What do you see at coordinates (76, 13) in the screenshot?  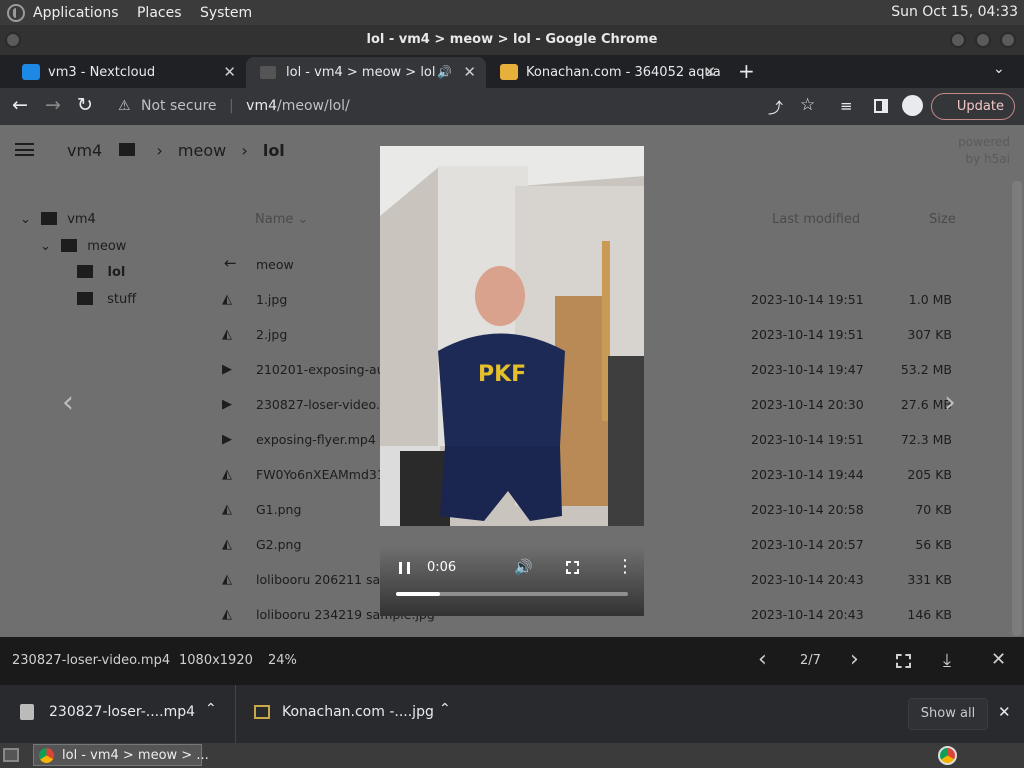 I see `menu-applications: Applications` at bounding box center [76, 13].